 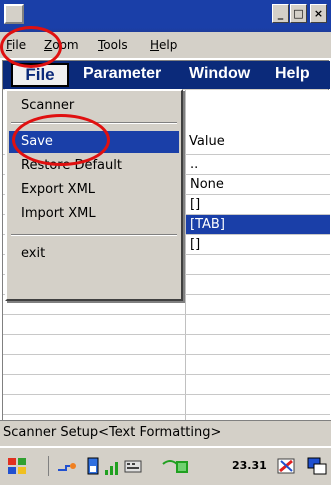 I want to click on outer-menu-help: Help, so click(x=163, y=45).